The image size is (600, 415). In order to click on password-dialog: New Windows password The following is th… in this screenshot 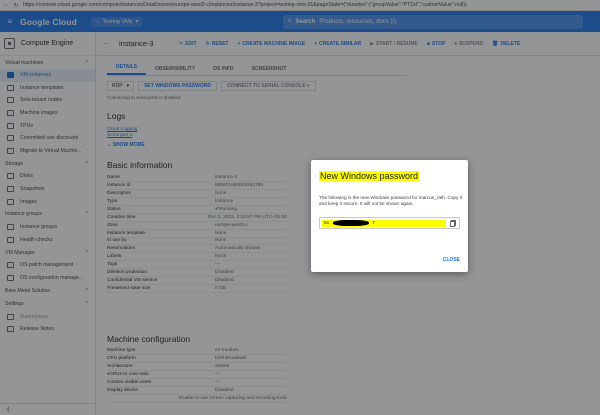, I will do `click(389, 216)`.